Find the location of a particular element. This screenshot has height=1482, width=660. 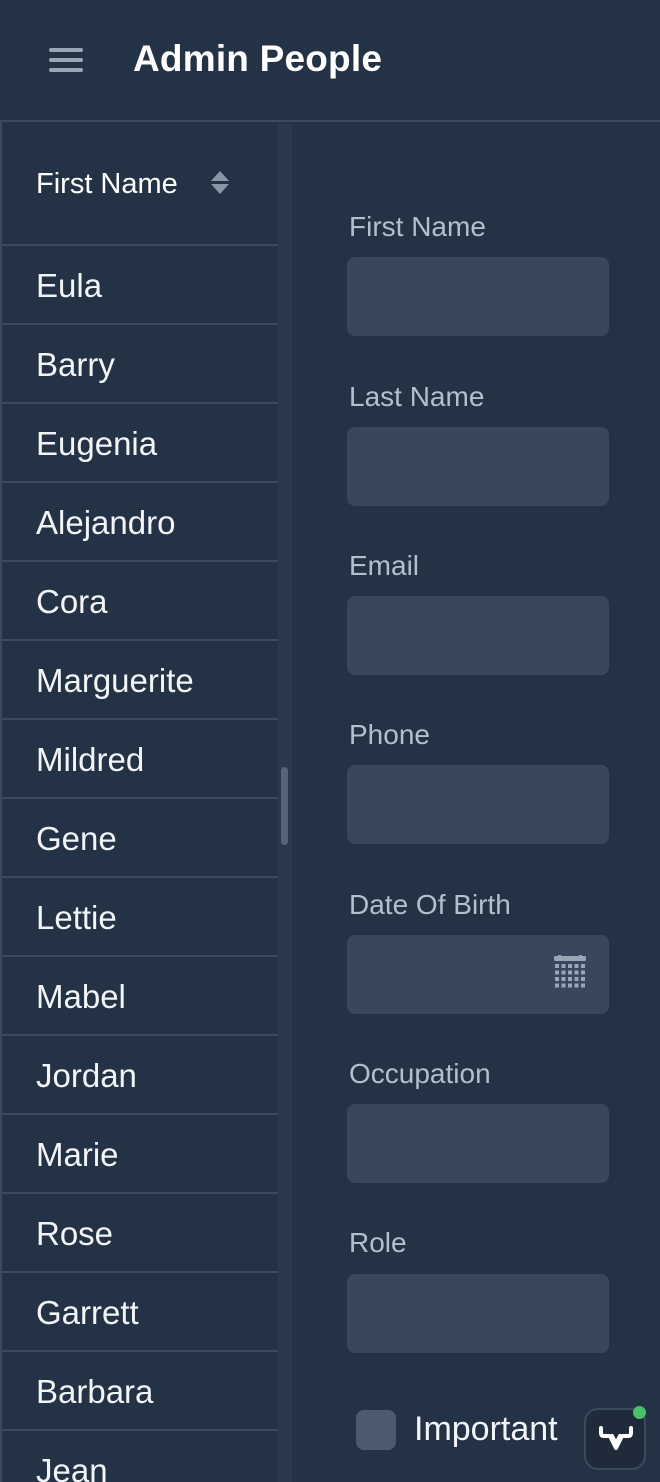

grid-header-first-name: First Name is located at coordinates (140, 184).